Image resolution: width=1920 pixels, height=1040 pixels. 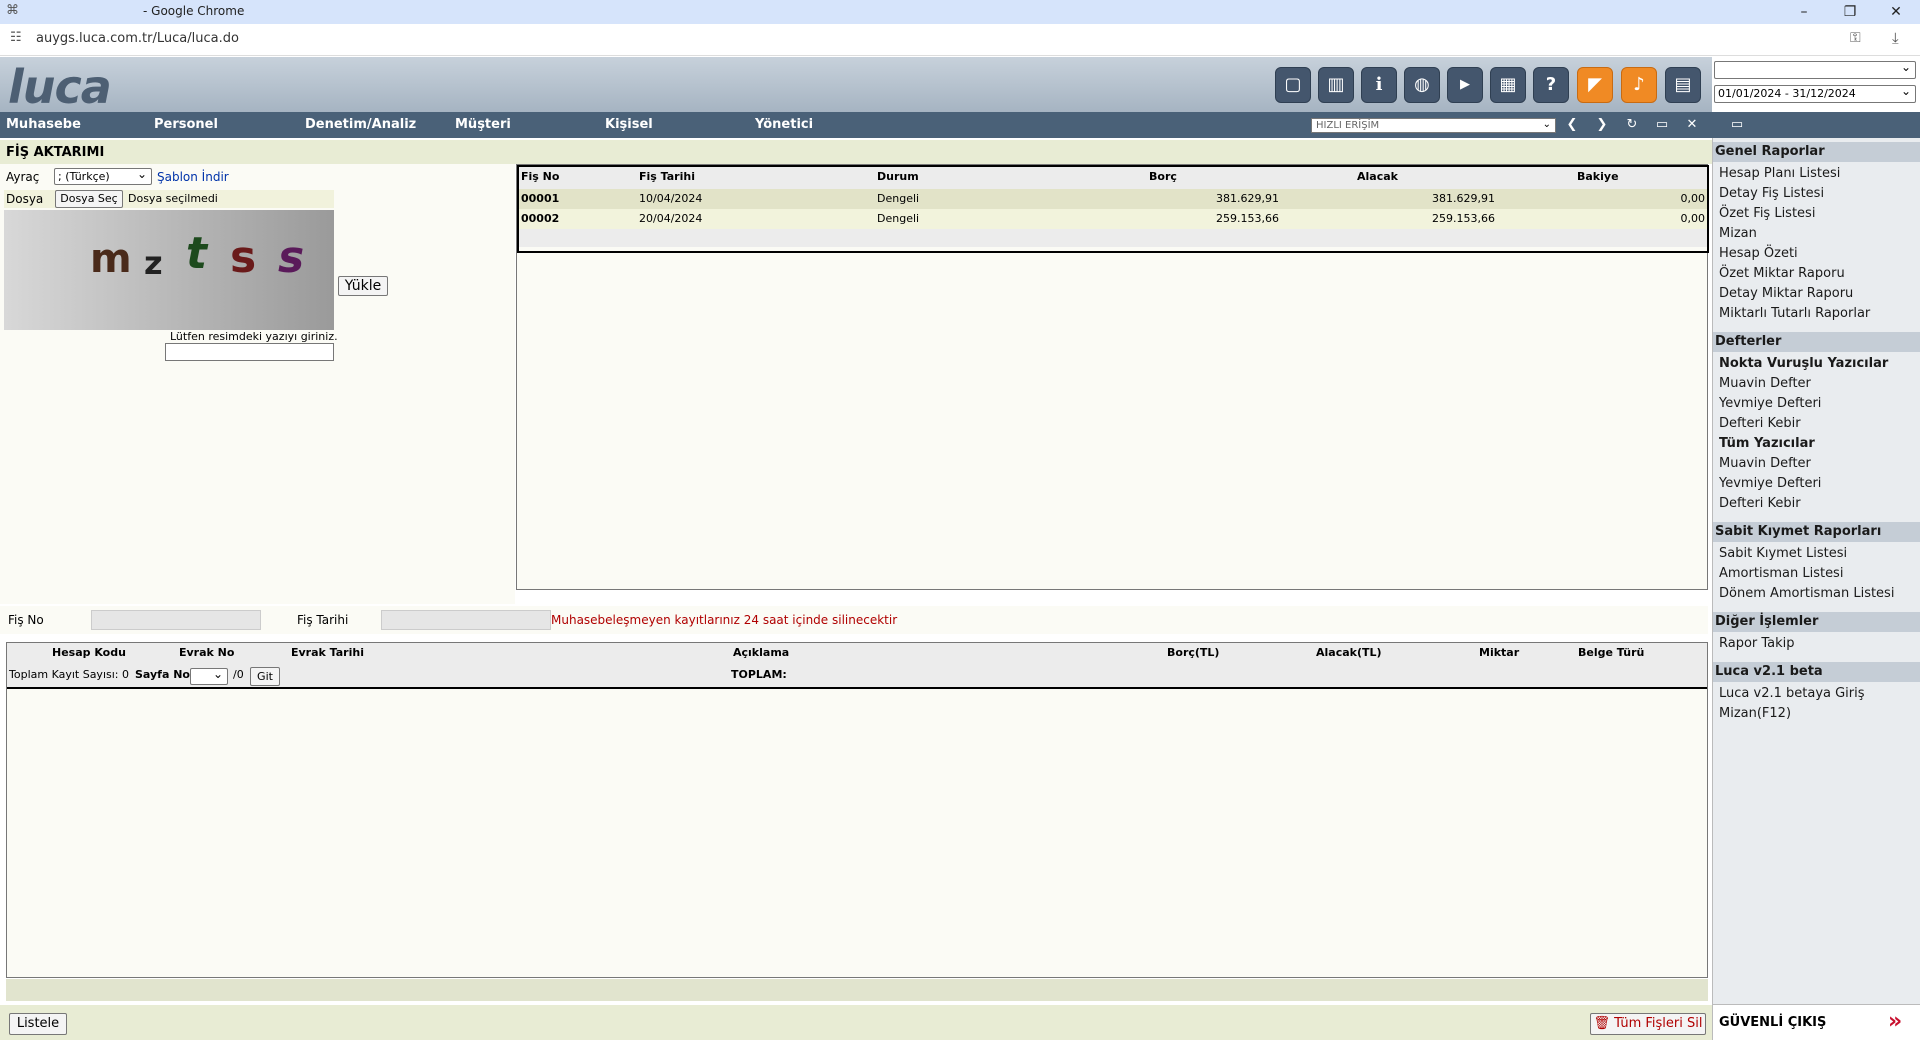 What do you see at coordinates (1499, 653) in the screenshot?
I see `col-miktar: Miktar` at bounding box center [1499, 653].